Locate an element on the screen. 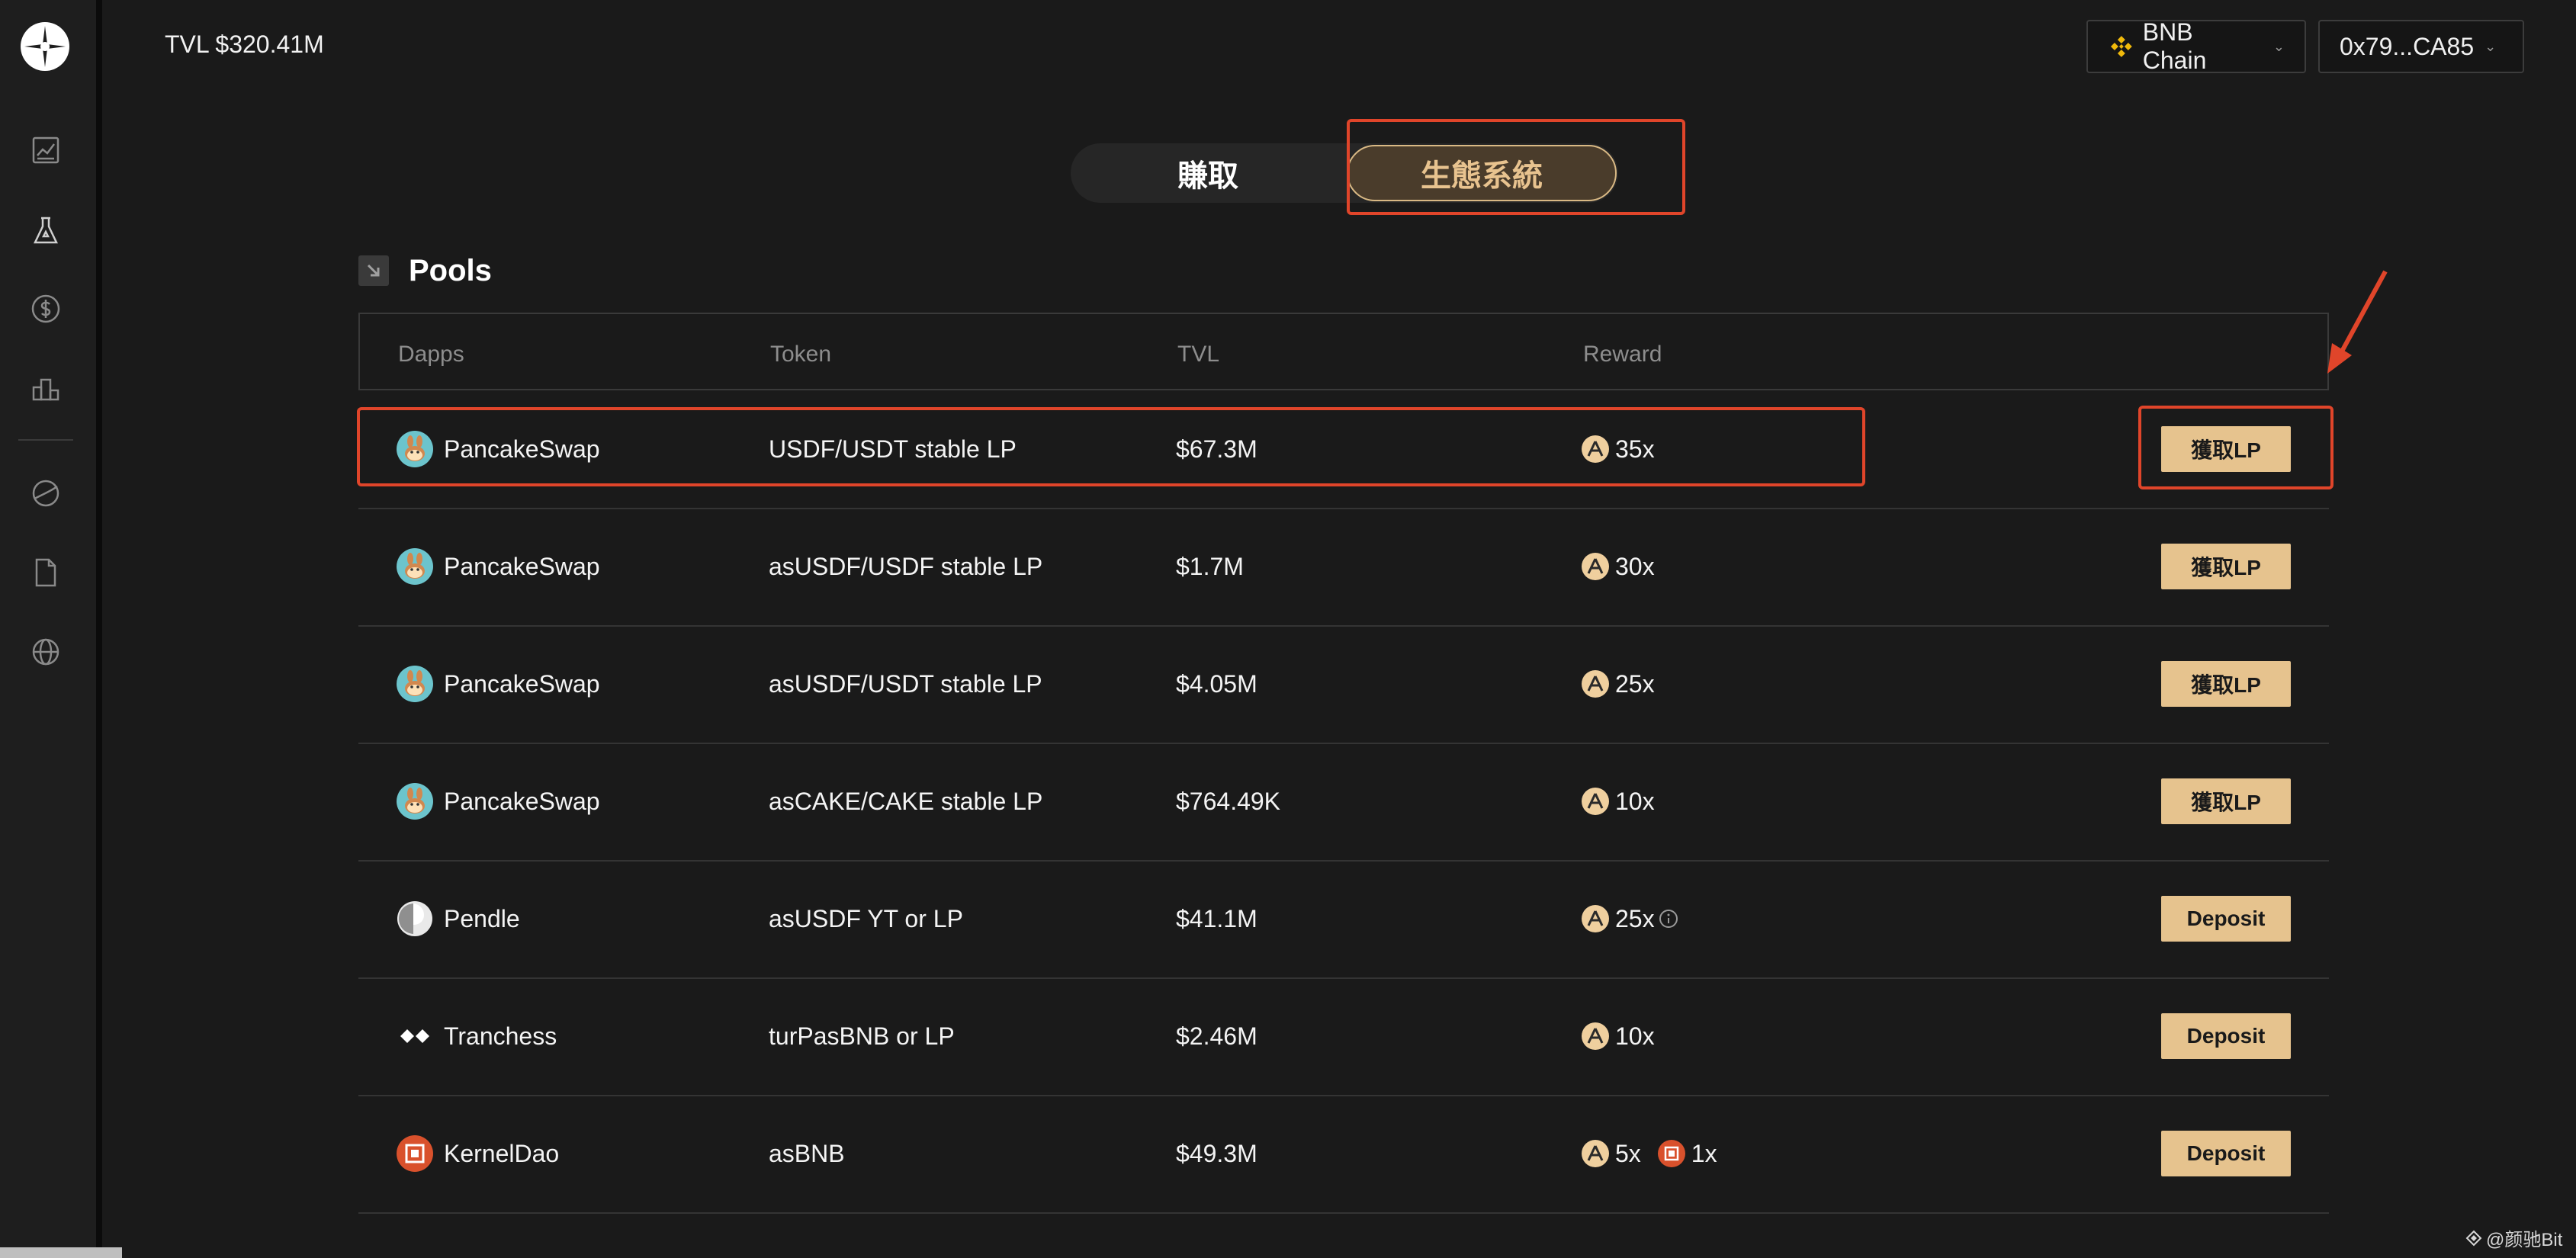  reward-multiplier: 30x is located at coordinates (1635, 566).